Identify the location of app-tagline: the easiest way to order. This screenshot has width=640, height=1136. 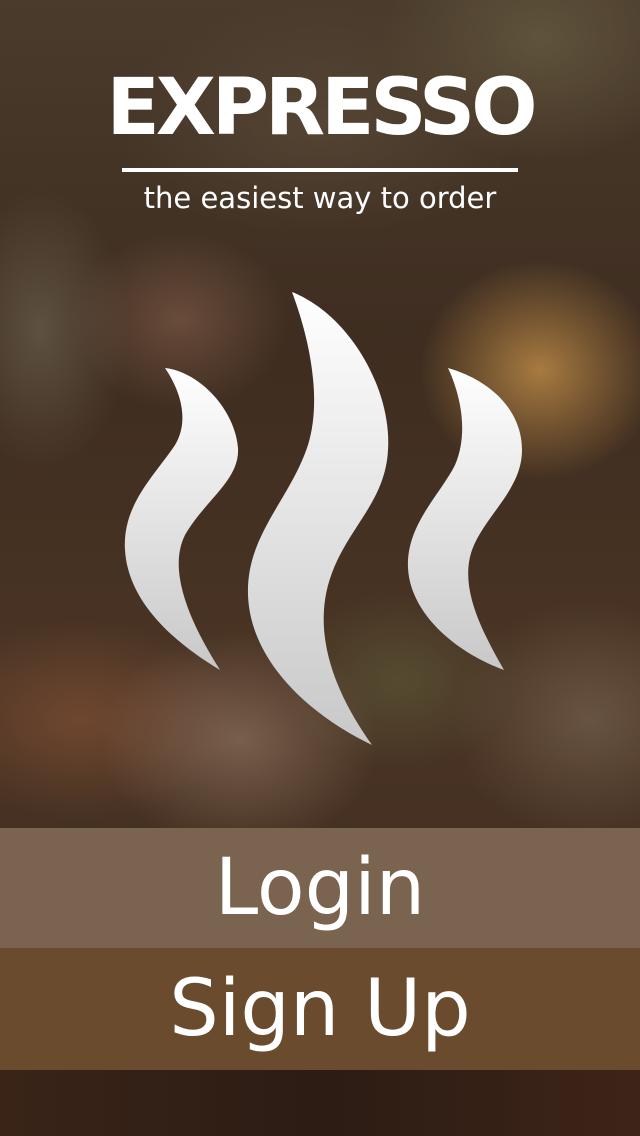
(320, 198).